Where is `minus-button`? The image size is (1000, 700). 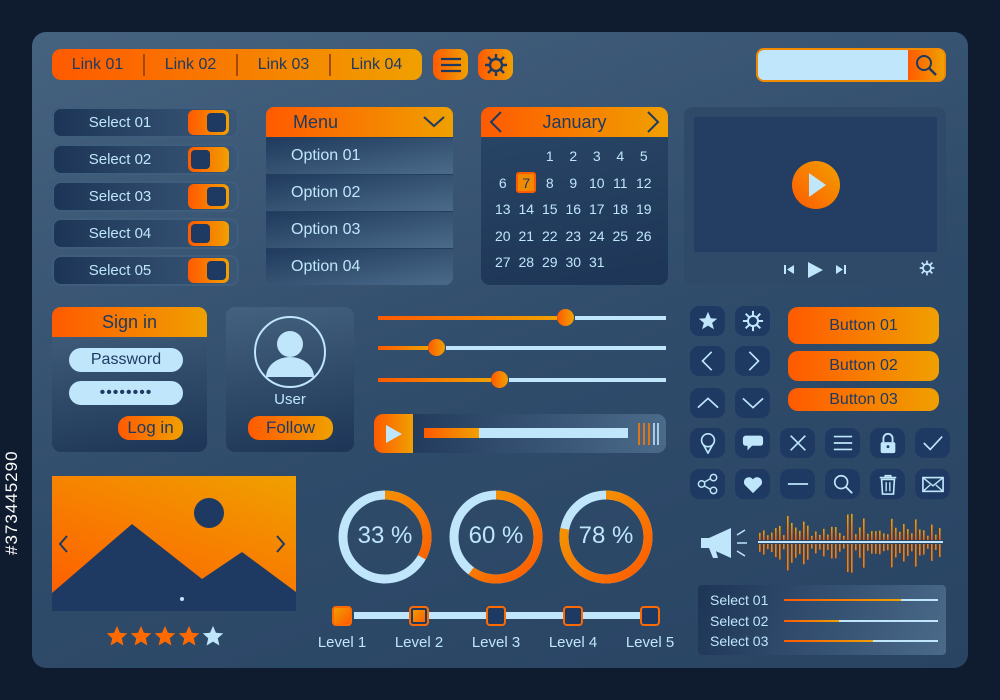
minus-button is located at coordinates (797, 484).